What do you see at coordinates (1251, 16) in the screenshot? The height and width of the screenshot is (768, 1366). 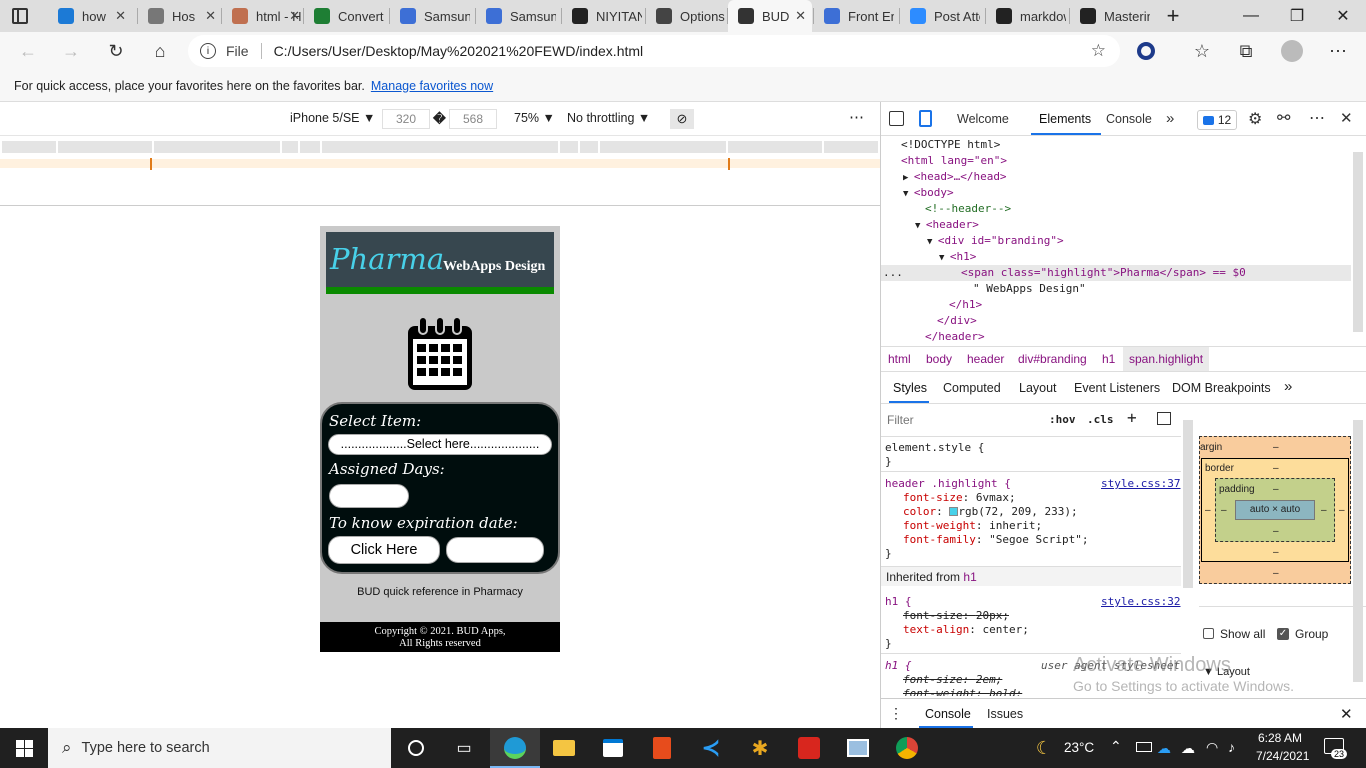 I see `minimize-button: —` at bounding box center [1251, 16].